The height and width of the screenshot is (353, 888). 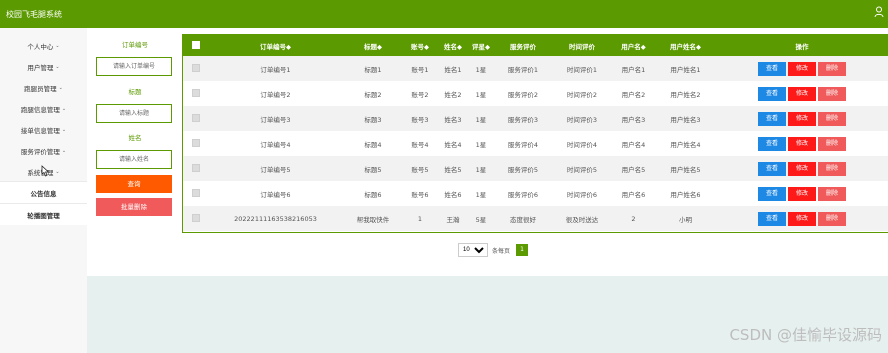 What do you see at coordinates (135, 148) in the screenshot?
I see `filter-panel: 订单编号 请输入订单编号 标题 请输入标题 姓名 请输入姓名 查询 批量删除` at bounding box center [135, 148].